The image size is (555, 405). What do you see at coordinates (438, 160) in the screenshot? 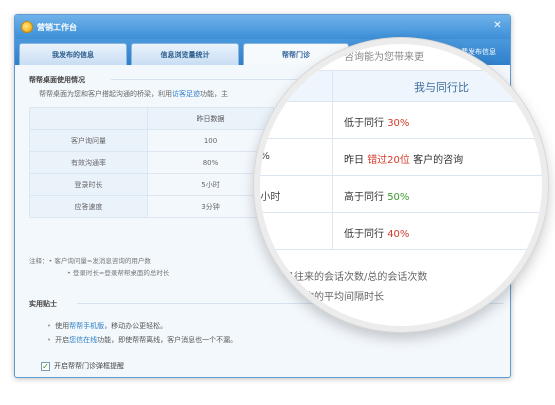
I see `comparison-suffix: 客户的咨询` at bounding box center [438, 160].